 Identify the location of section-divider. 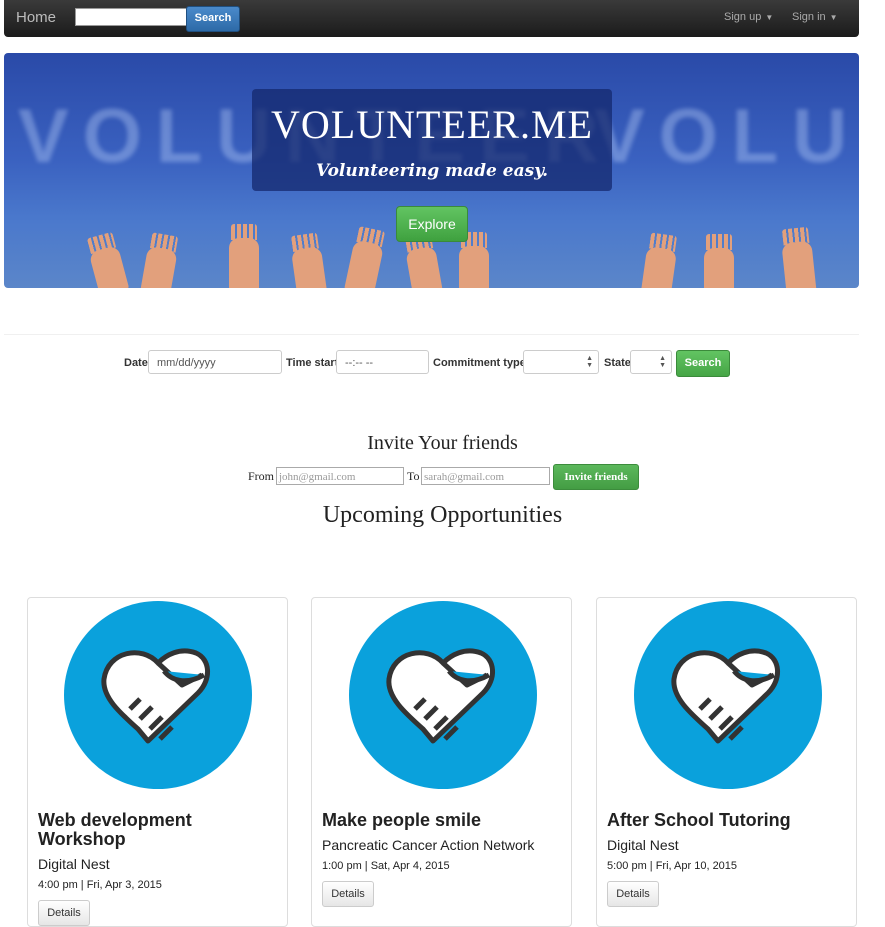
(431, 312).